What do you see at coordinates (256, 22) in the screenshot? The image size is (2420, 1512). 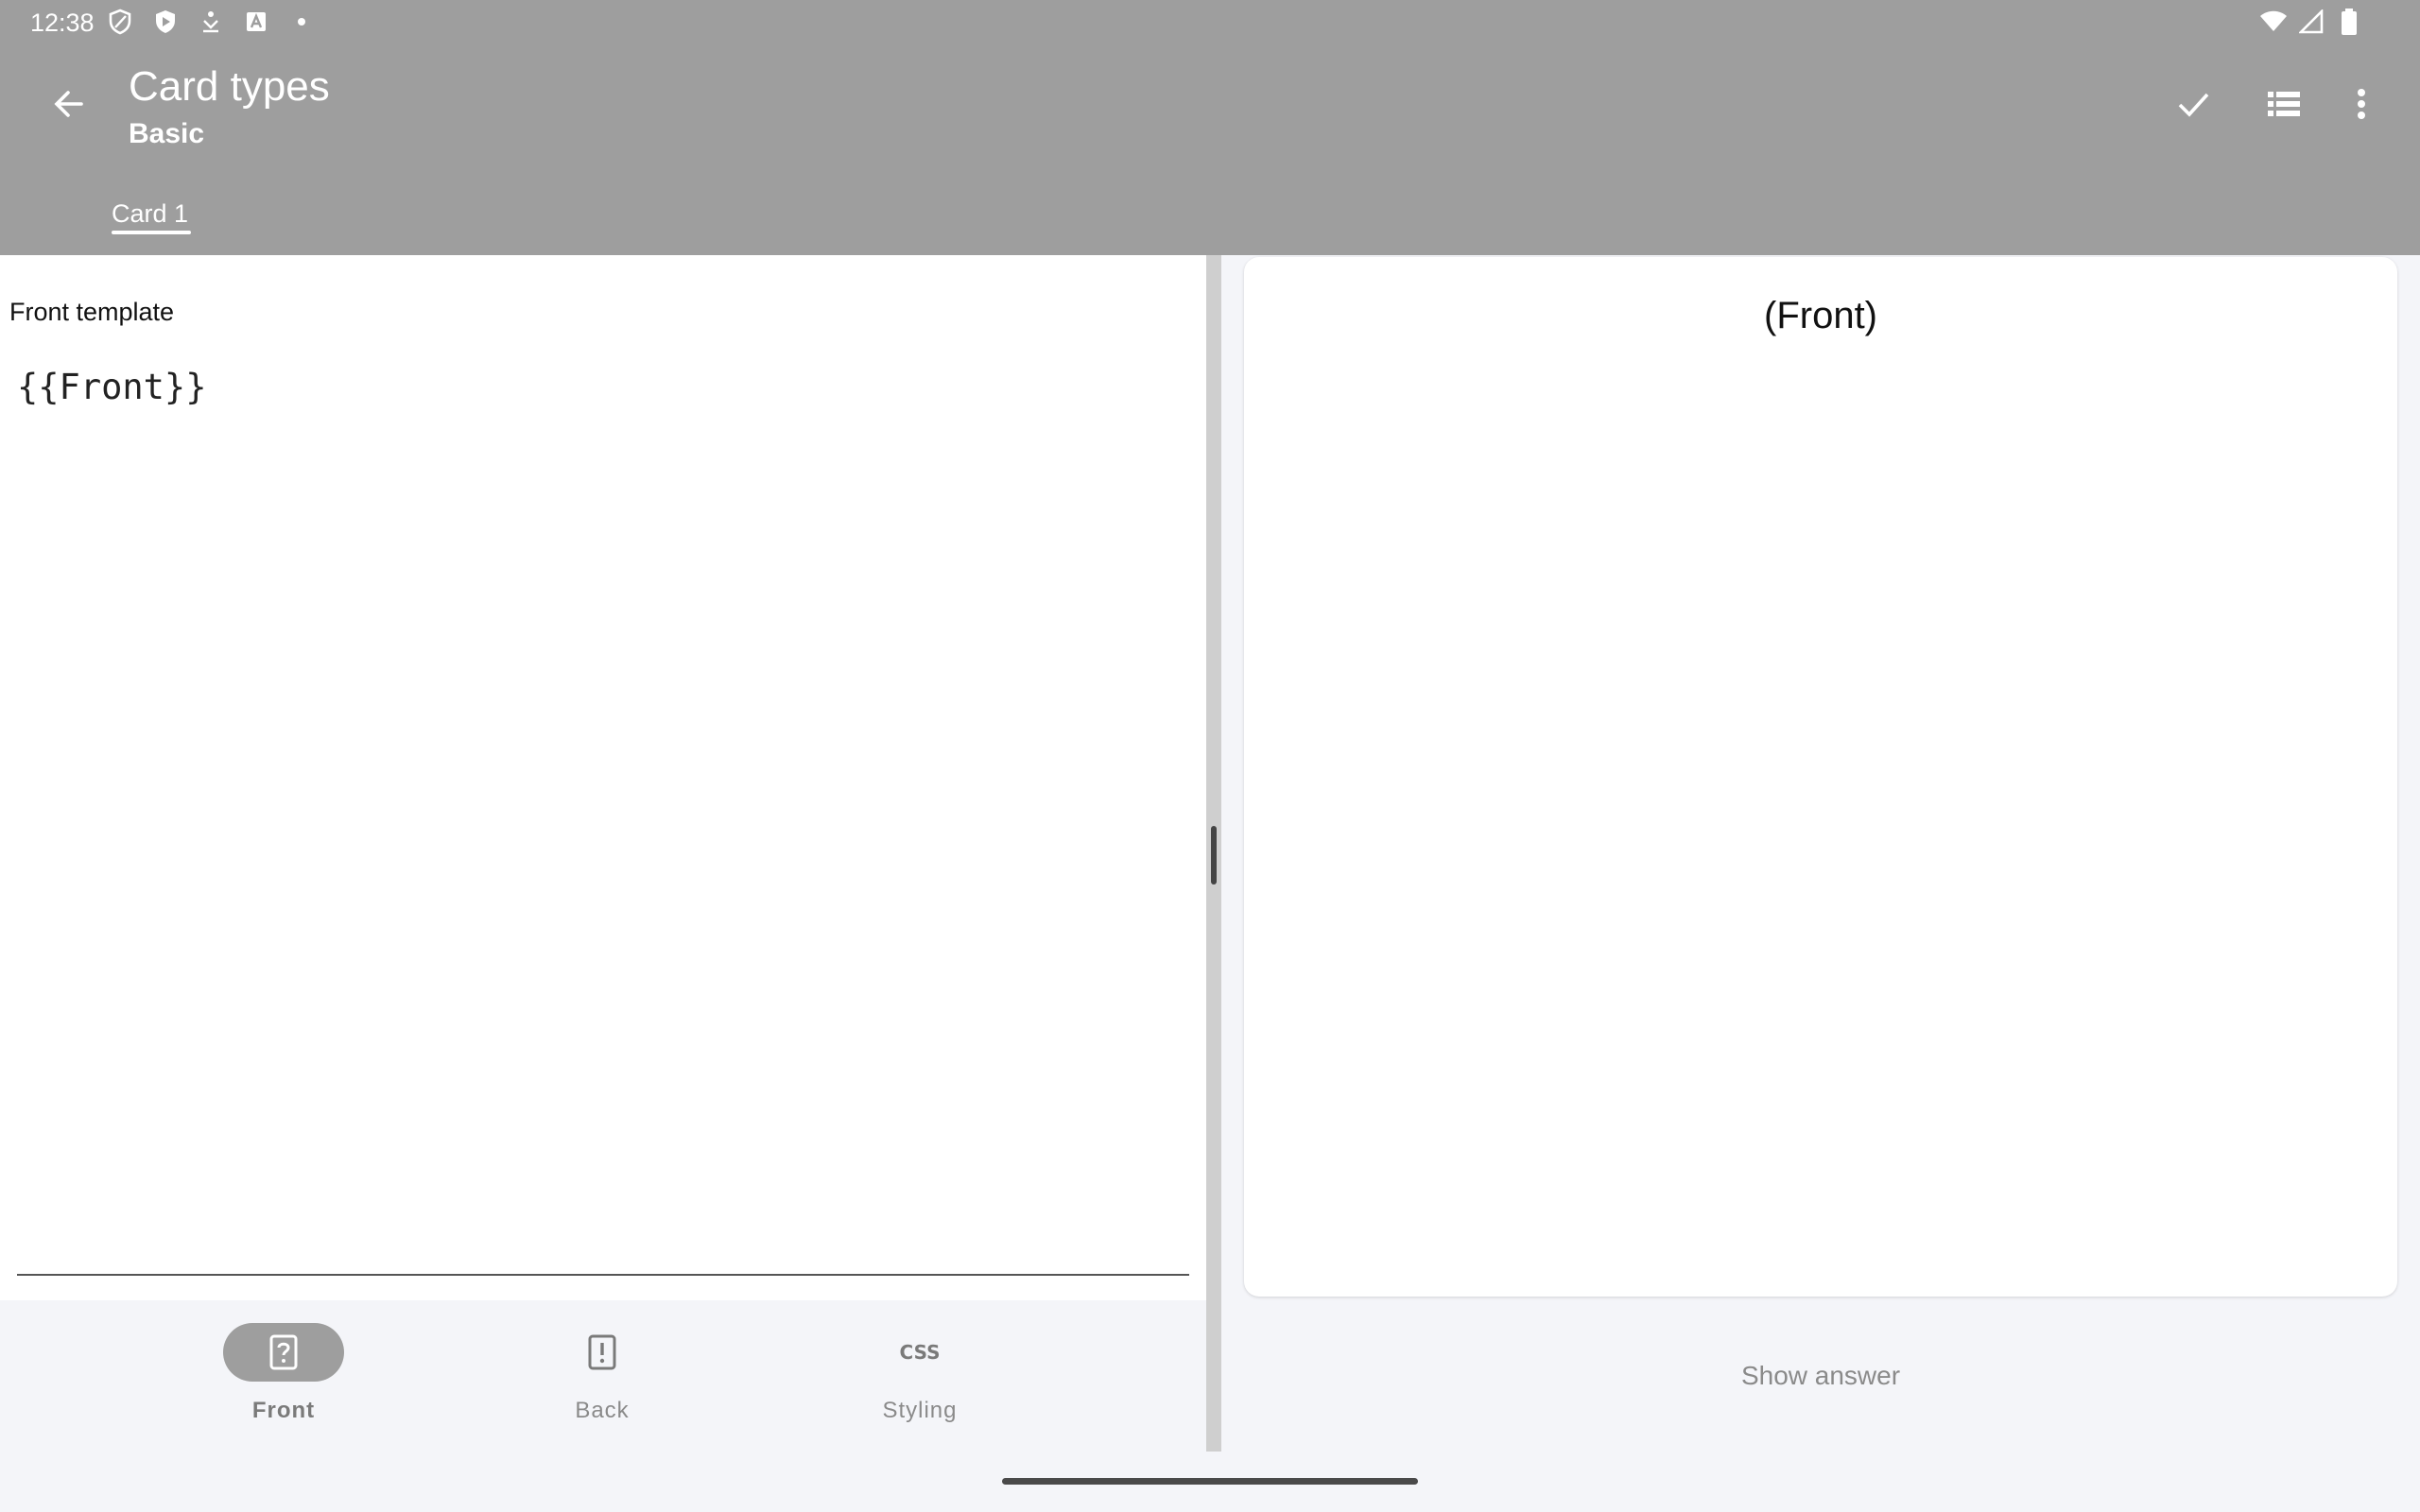 I see `a-box-icon` at bounding box center [256, 22].